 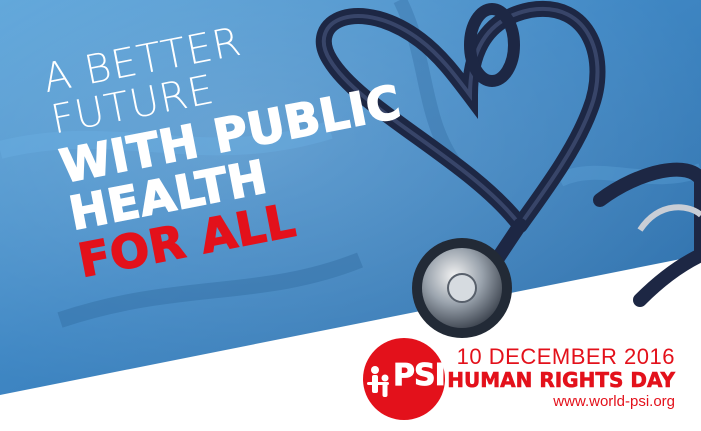 I want to click on event-date: 10 DECEMBER 2016, so click(x=565, y=356).